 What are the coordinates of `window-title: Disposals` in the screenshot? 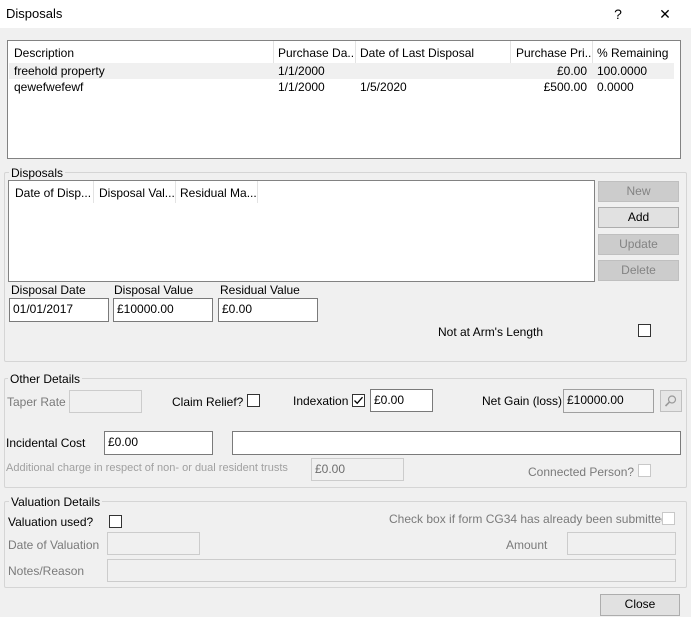 It's located at (34, 13).